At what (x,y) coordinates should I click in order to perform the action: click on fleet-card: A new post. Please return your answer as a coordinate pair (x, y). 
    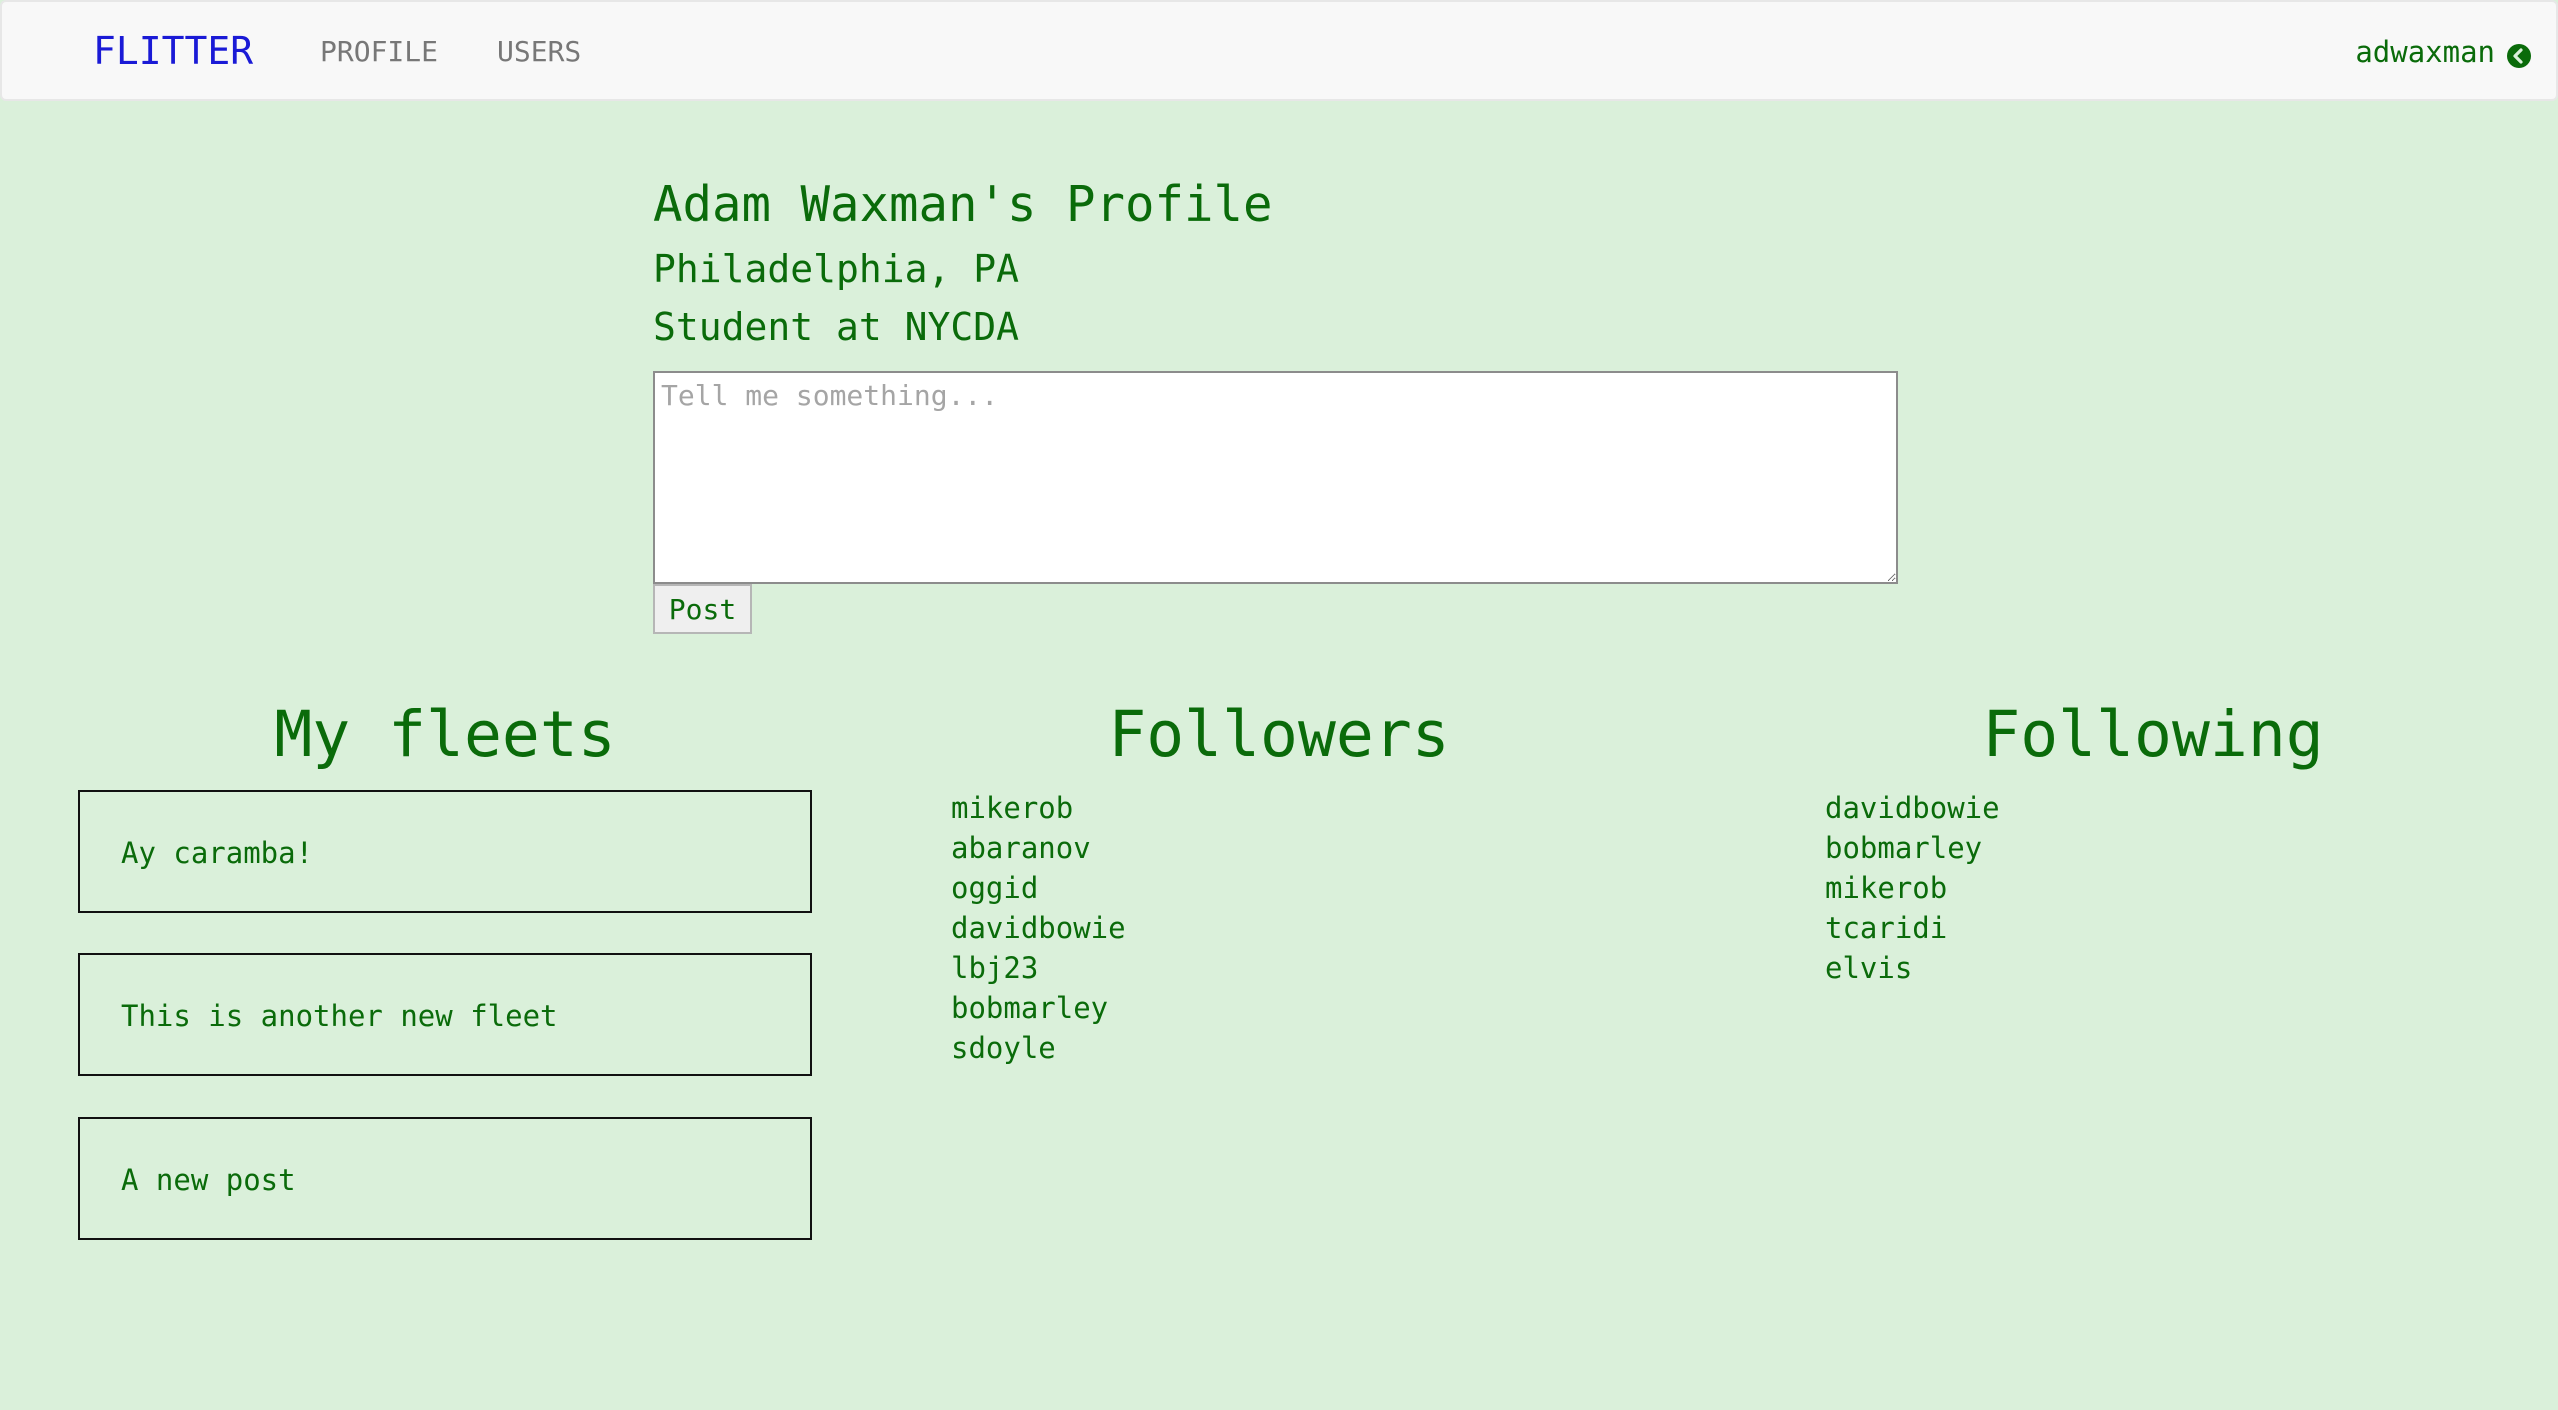
    Looking at the image, I should click on (445, 1178).